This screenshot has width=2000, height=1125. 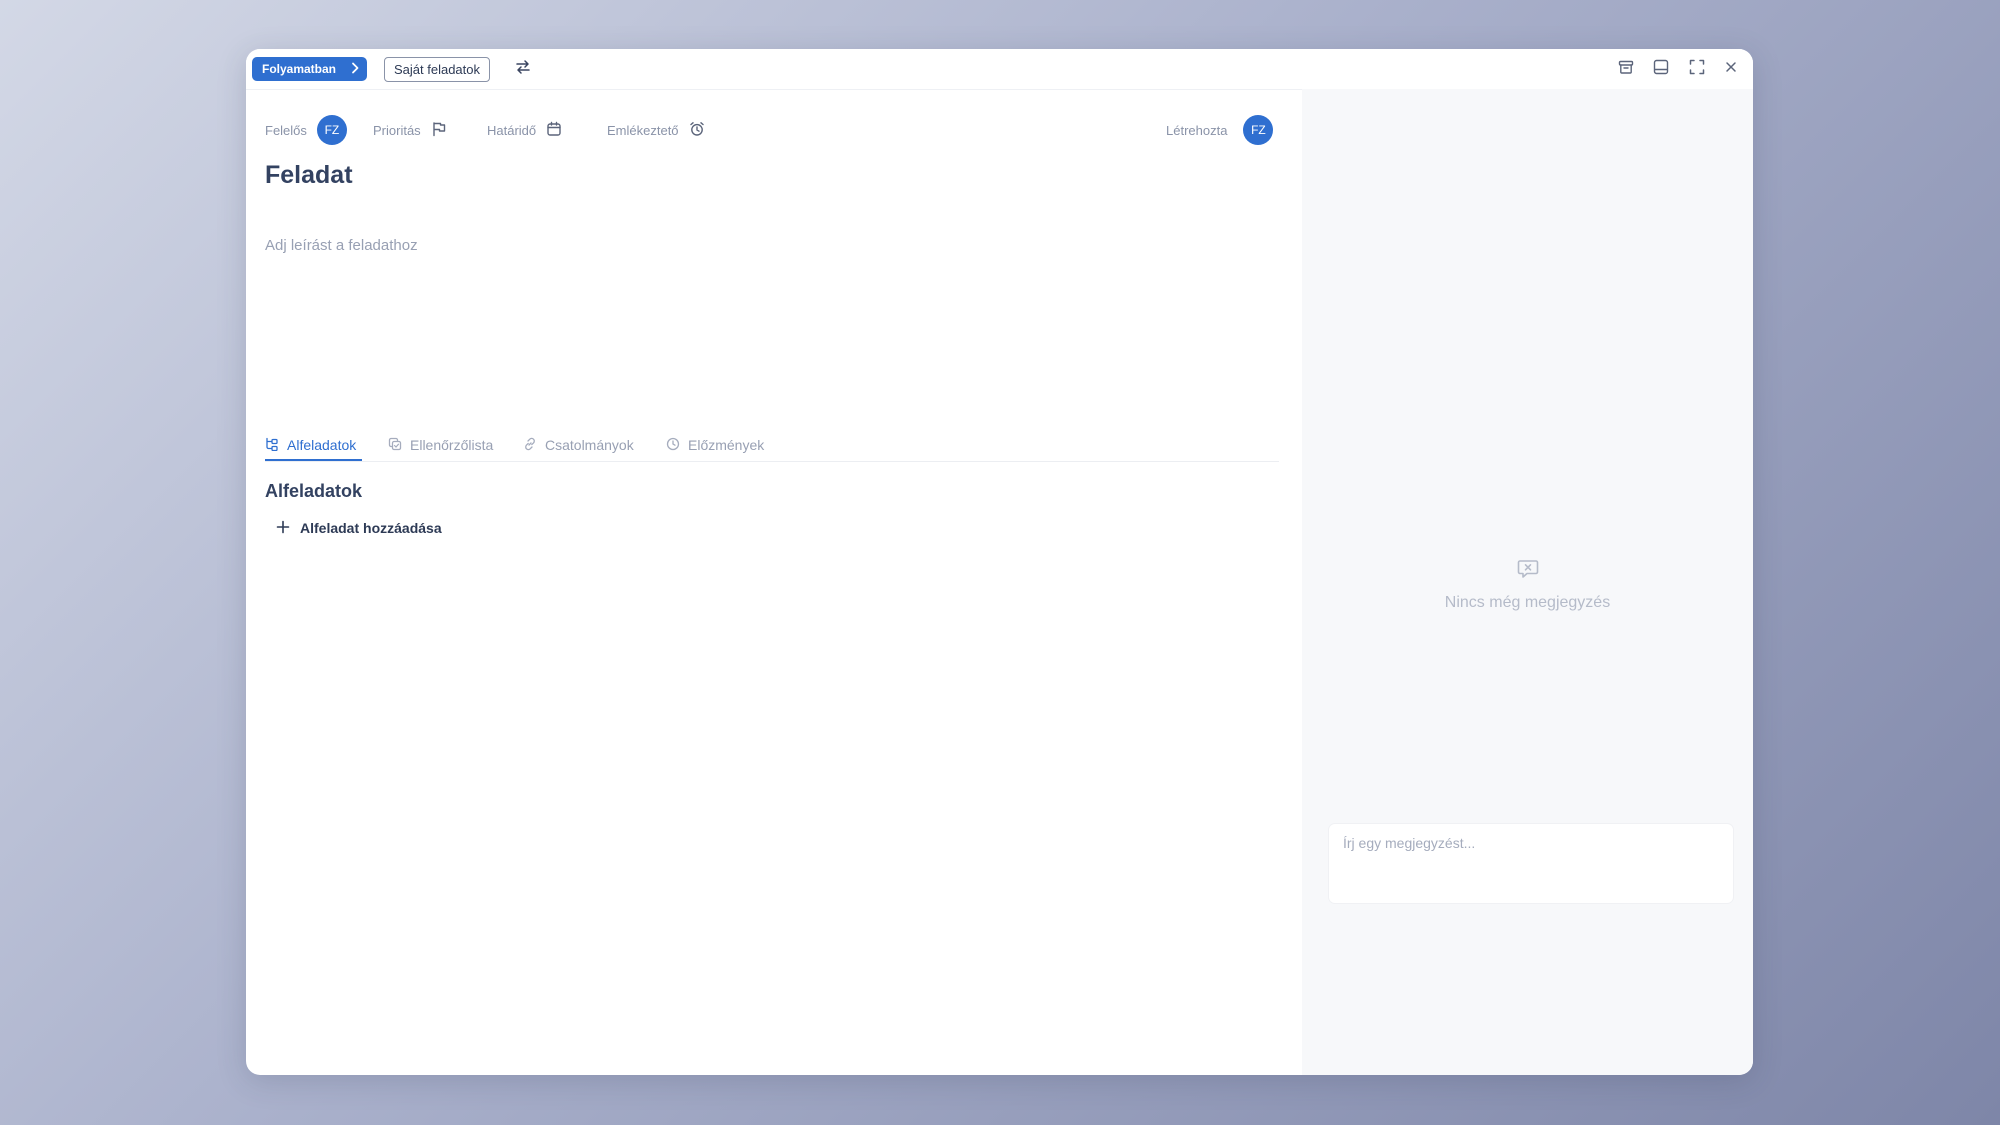 What do you see at coordinates (1528, 571) in the screenshot?
I see `message-x-icon` at bounding box center [1528, 571].